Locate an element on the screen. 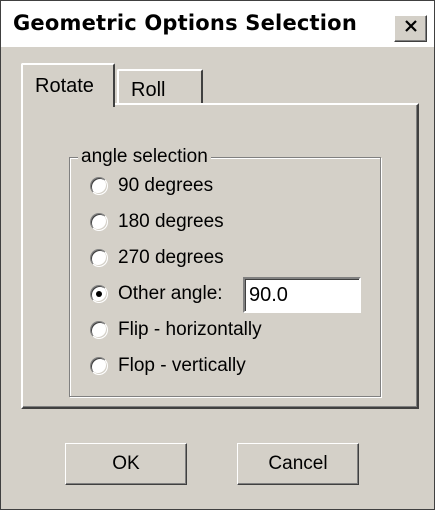 The image size is (435, 510). radio-label: 270 degrees is located at coordinates (171, 257).